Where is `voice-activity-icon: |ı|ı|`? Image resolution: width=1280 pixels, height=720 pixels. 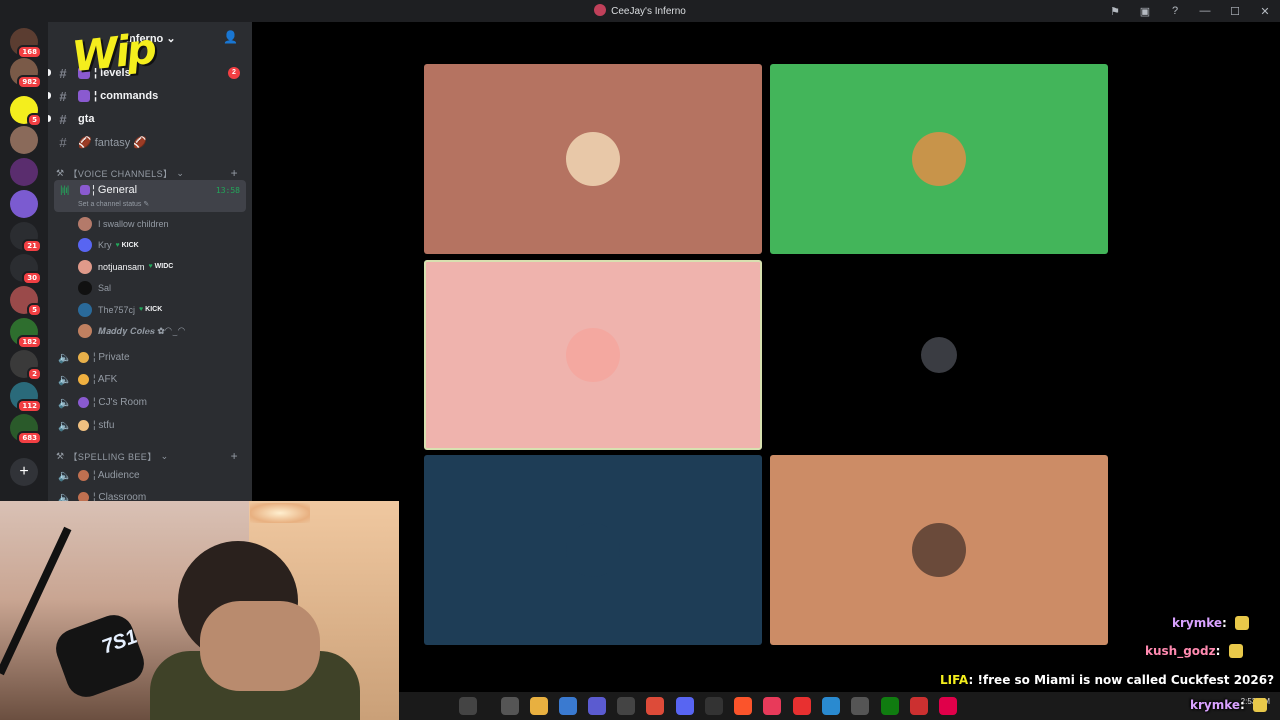
voice-activity-icon: |ı|ı| is located at coordinates (64, 190).